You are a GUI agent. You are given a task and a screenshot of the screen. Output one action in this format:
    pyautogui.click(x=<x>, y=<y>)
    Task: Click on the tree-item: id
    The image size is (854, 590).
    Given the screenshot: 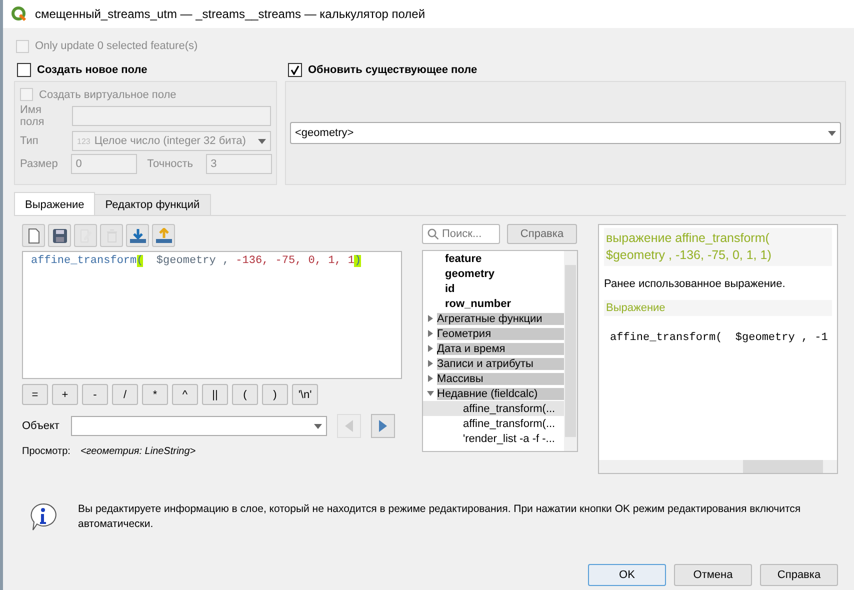 What is the action you would take?
    pyautogui.click(x=493, y=288)
    